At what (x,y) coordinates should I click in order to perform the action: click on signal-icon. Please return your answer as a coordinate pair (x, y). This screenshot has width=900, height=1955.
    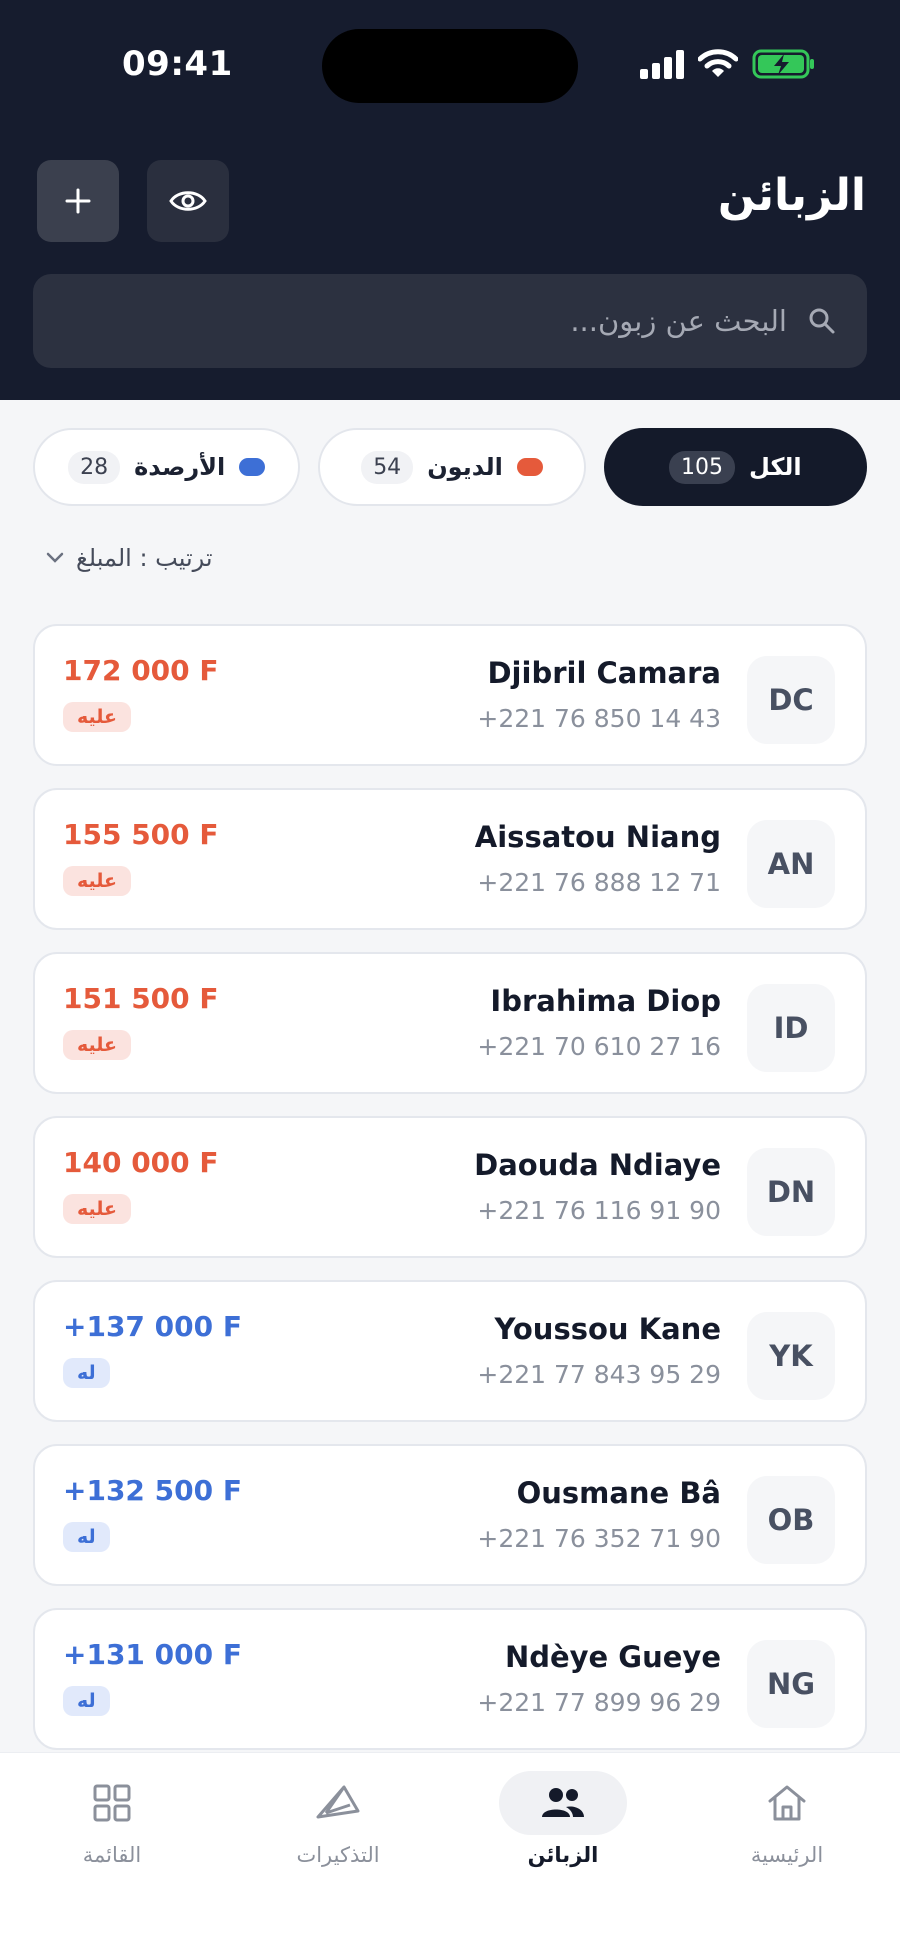
    Looking at the image, I should click on (662, 64).